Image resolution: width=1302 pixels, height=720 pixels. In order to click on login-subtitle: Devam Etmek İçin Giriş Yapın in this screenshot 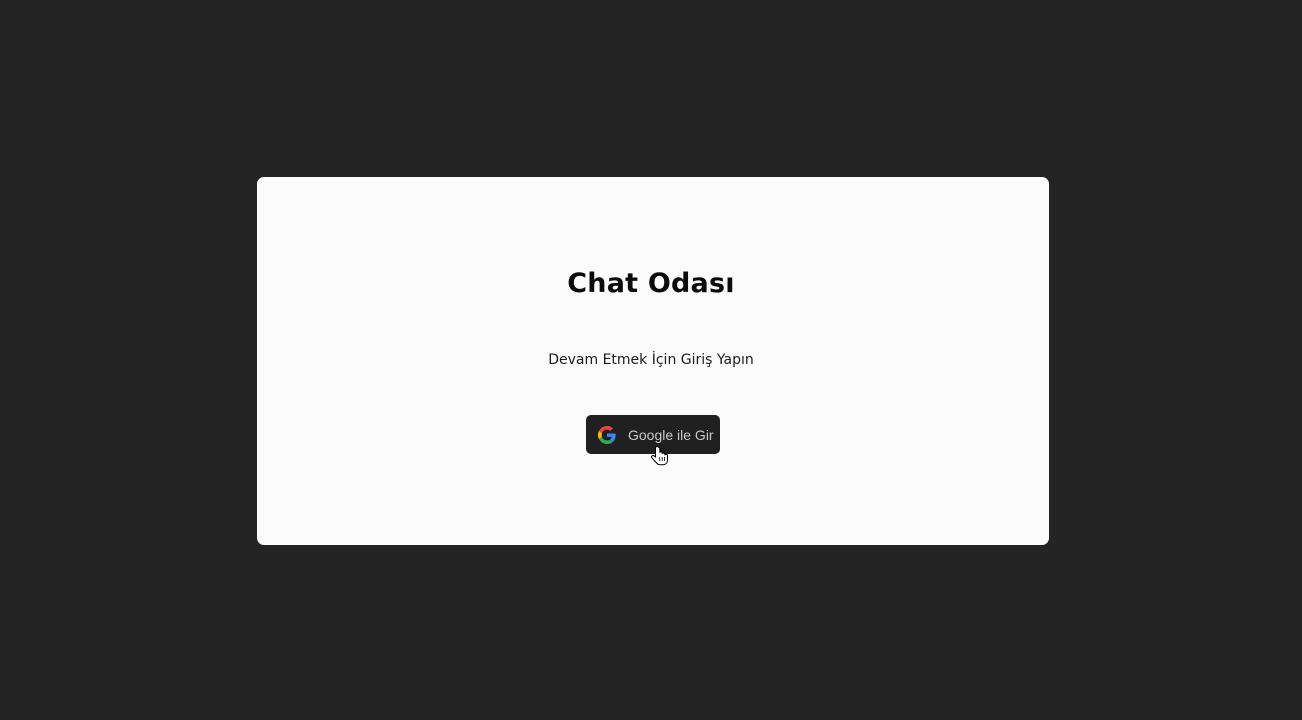, I will do `click(651, 360)`.